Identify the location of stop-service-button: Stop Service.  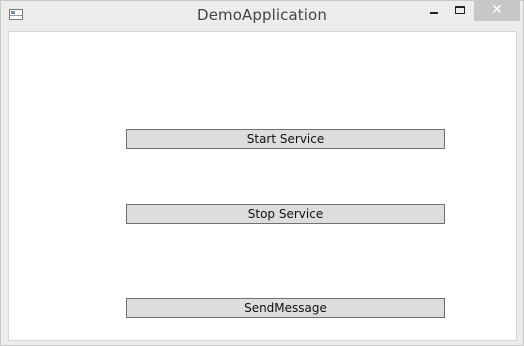
(285, 214).